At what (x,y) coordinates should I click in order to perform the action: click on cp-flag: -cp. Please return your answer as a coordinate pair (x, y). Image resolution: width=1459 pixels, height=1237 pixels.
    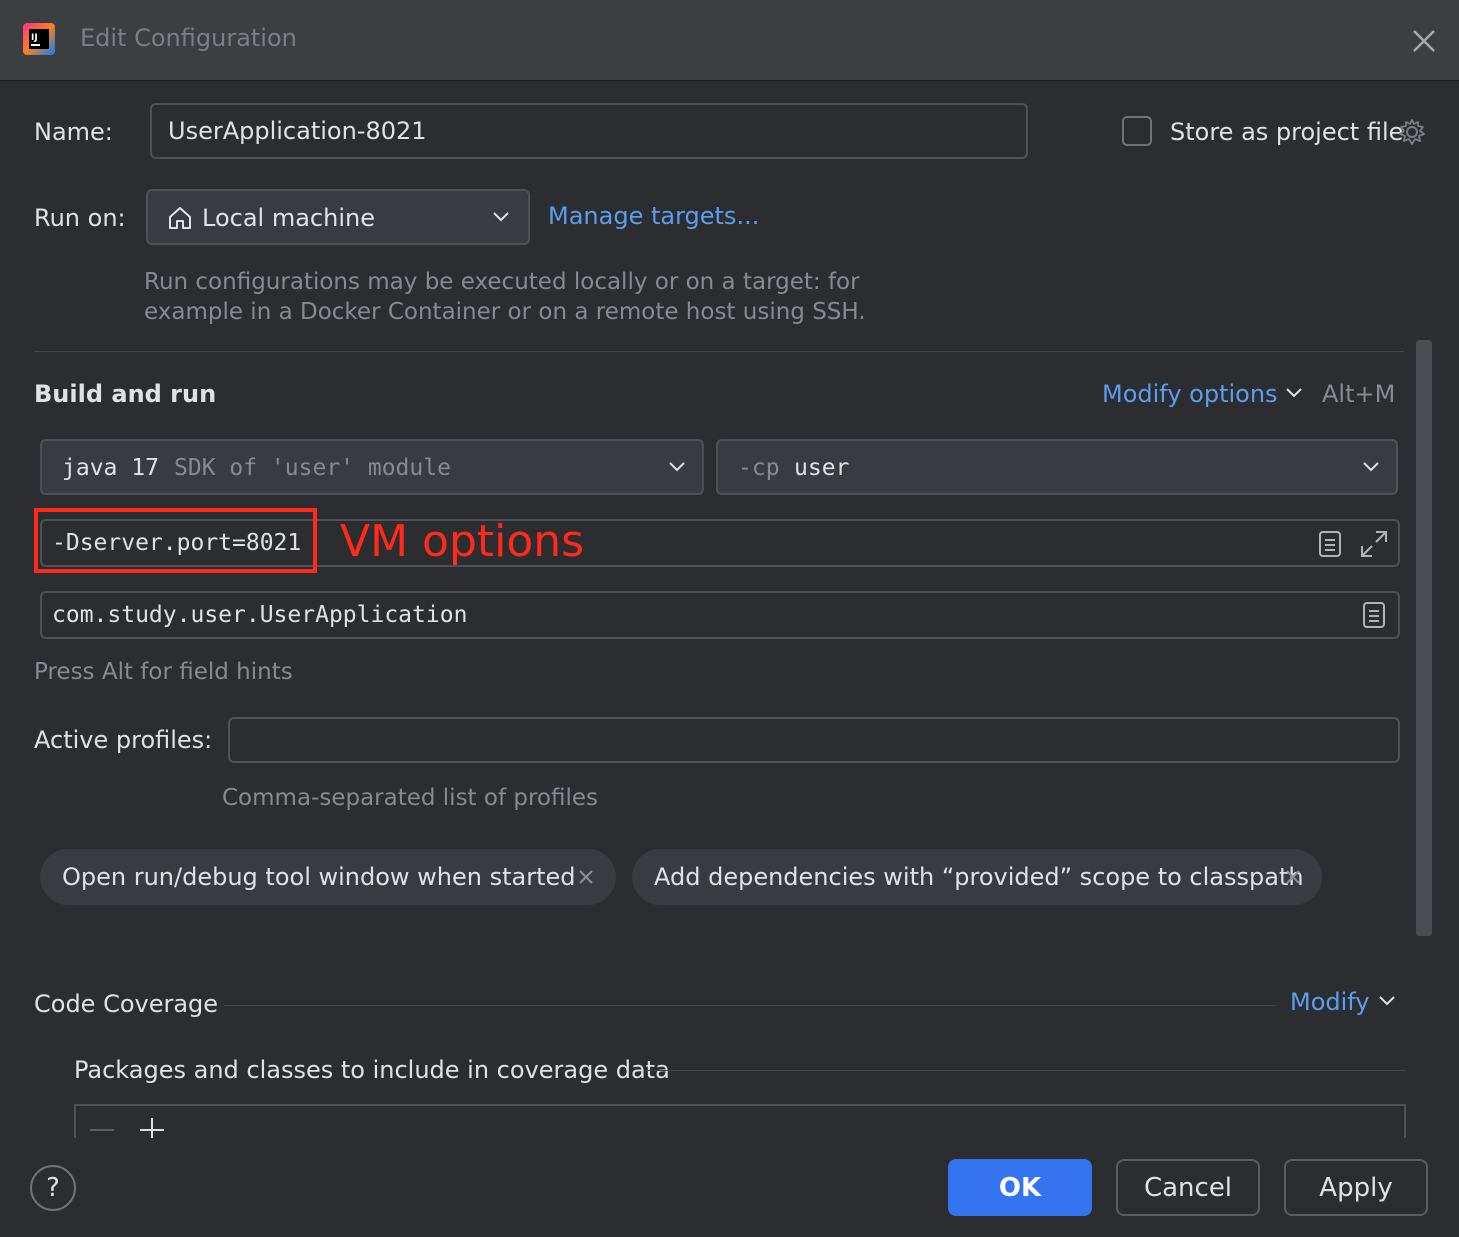
    Looking at the image, I should click on (759, 468).